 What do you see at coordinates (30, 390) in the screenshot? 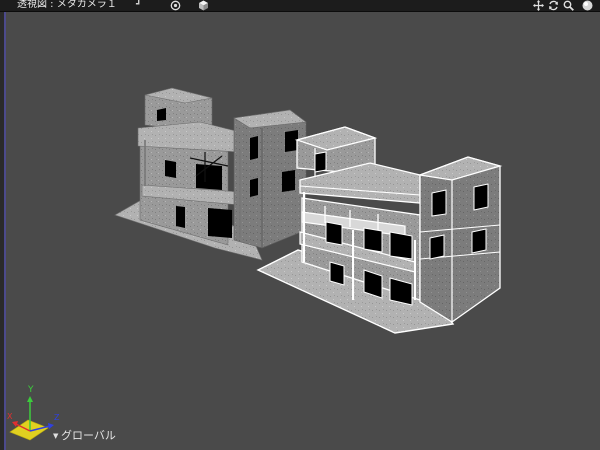
I see `y-axis-label: Y` at bounding box center [30, 390].